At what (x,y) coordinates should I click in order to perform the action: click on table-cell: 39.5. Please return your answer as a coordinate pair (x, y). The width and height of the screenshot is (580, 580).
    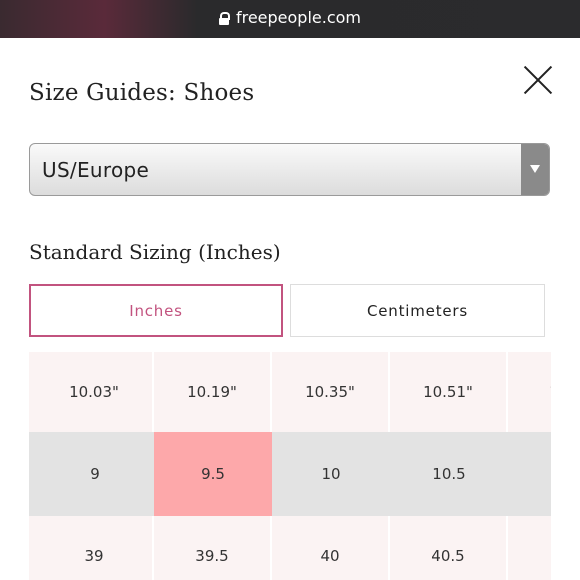
    Looking at the image, I should click on (213, 548).